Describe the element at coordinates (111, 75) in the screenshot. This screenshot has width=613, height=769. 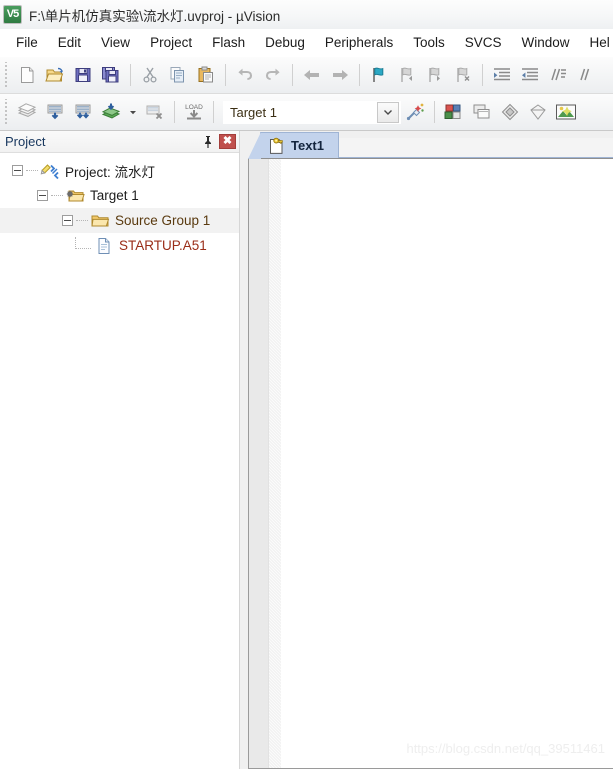
I see `save-all-icon` at that location.